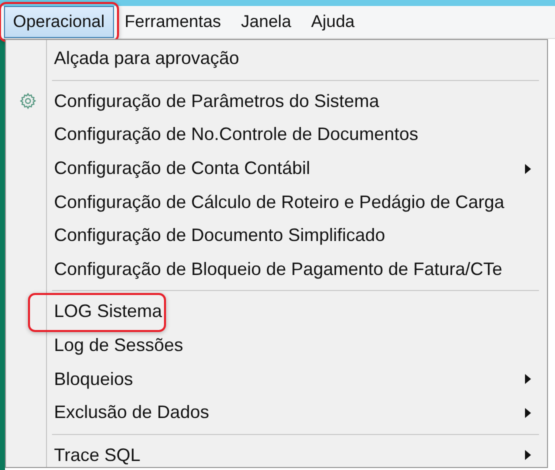 Image resolution: width=555 pixels, height=470 pixels. I want to click on menu-item: Exclusão de Dados, so click(132, 413).